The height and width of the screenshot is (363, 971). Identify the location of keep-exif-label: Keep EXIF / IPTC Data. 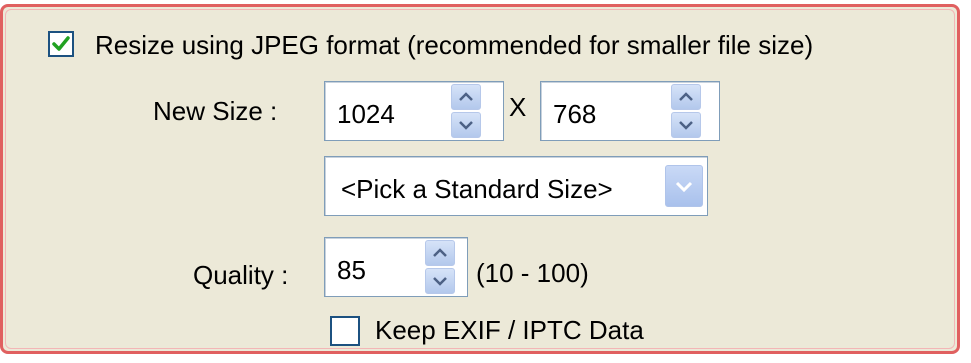
(509, 330).